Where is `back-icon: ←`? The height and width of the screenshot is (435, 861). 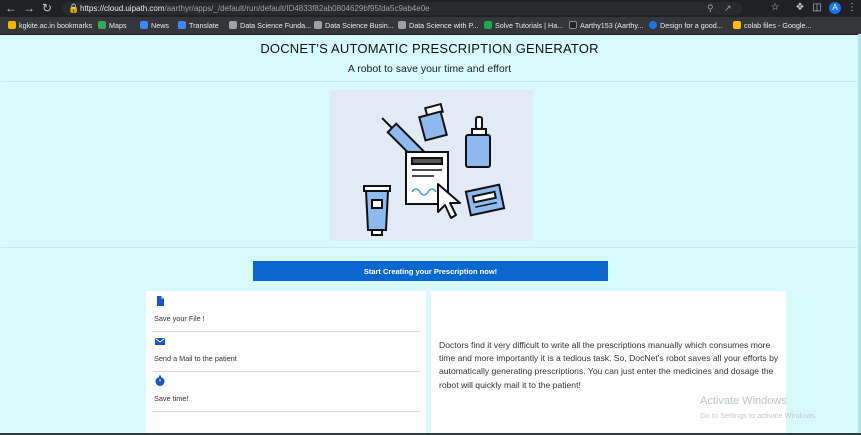 back-icon: ← is located at coordinates (11, 8).